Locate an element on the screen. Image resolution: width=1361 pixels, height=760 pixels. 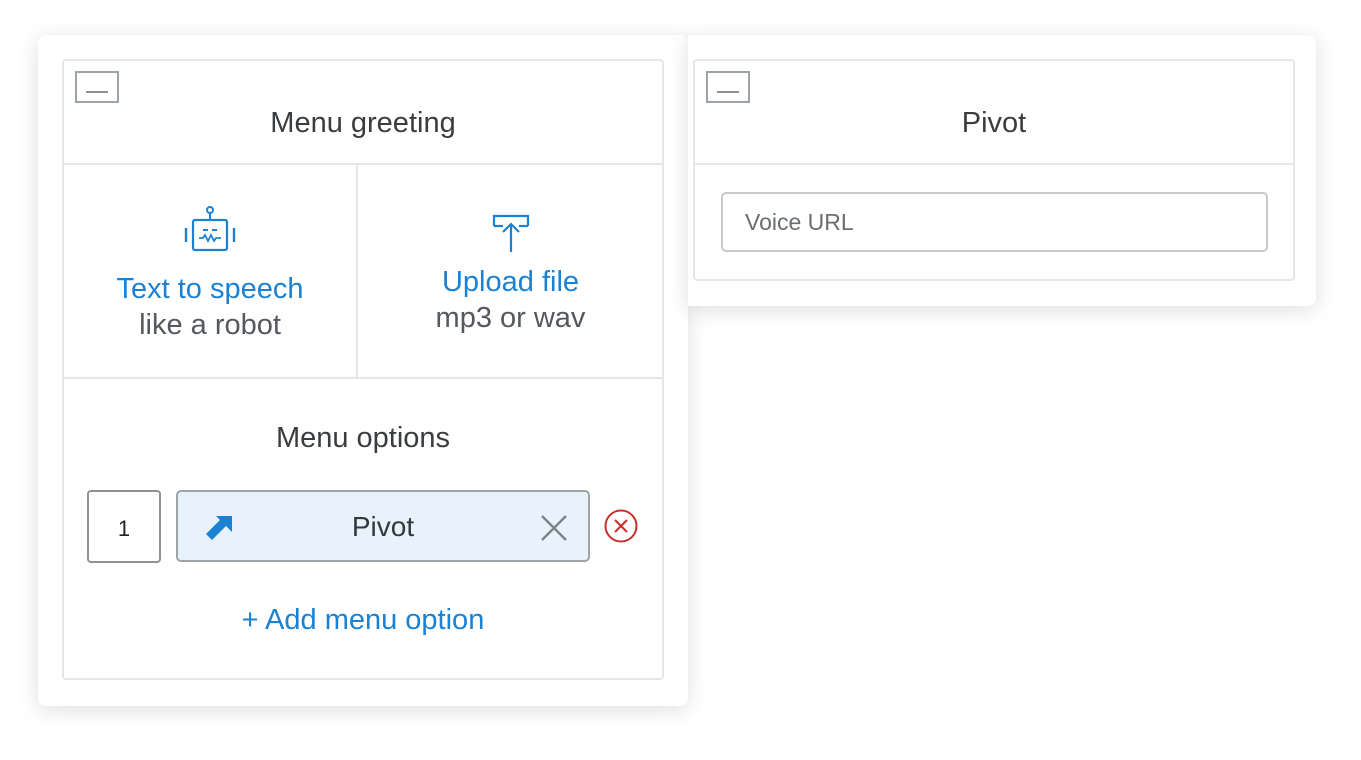
robot-icon is located at coordinates (210, 229).